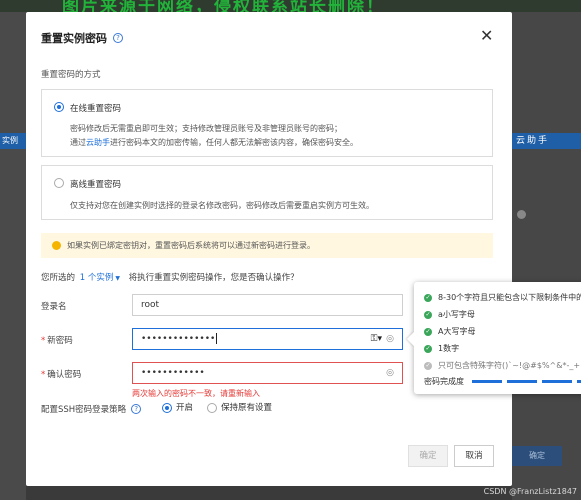 This screenshot has height=500, width=581. What do you see at coordinates (247, 408) in the screenshot?
I see `ssh-keep-label: 保持原有设置` at bounding box center [247, 408].